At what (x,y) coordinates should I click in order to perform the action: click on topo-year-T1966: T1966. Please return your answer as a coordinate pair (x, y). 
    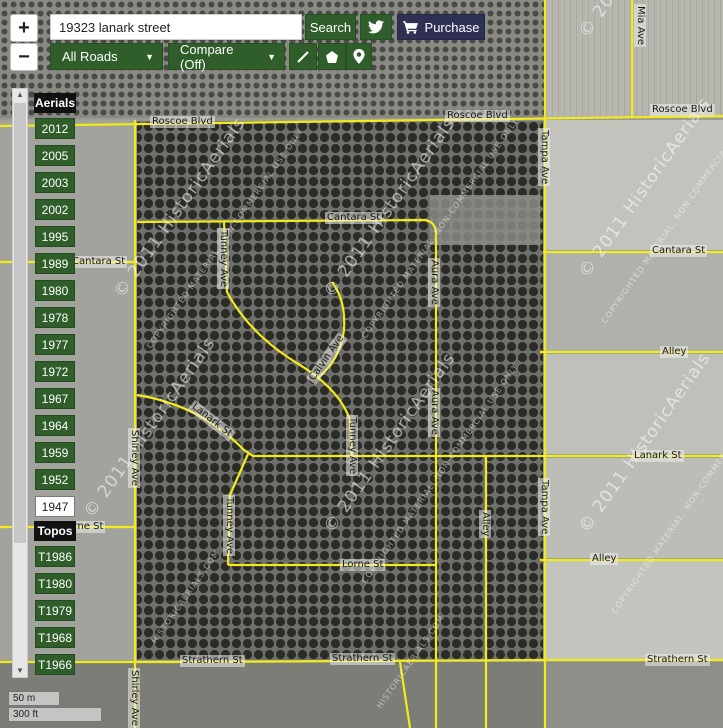
    Looking at the image, I should click on (55, 664).